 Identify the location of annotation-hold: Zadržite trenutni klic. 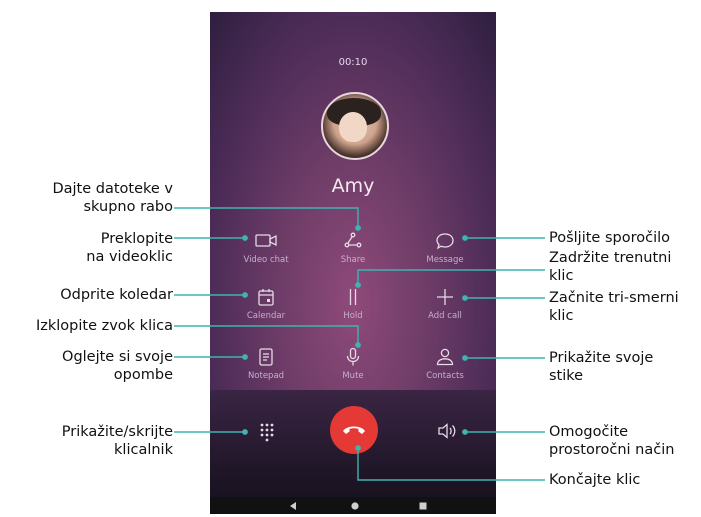
(610, 267).